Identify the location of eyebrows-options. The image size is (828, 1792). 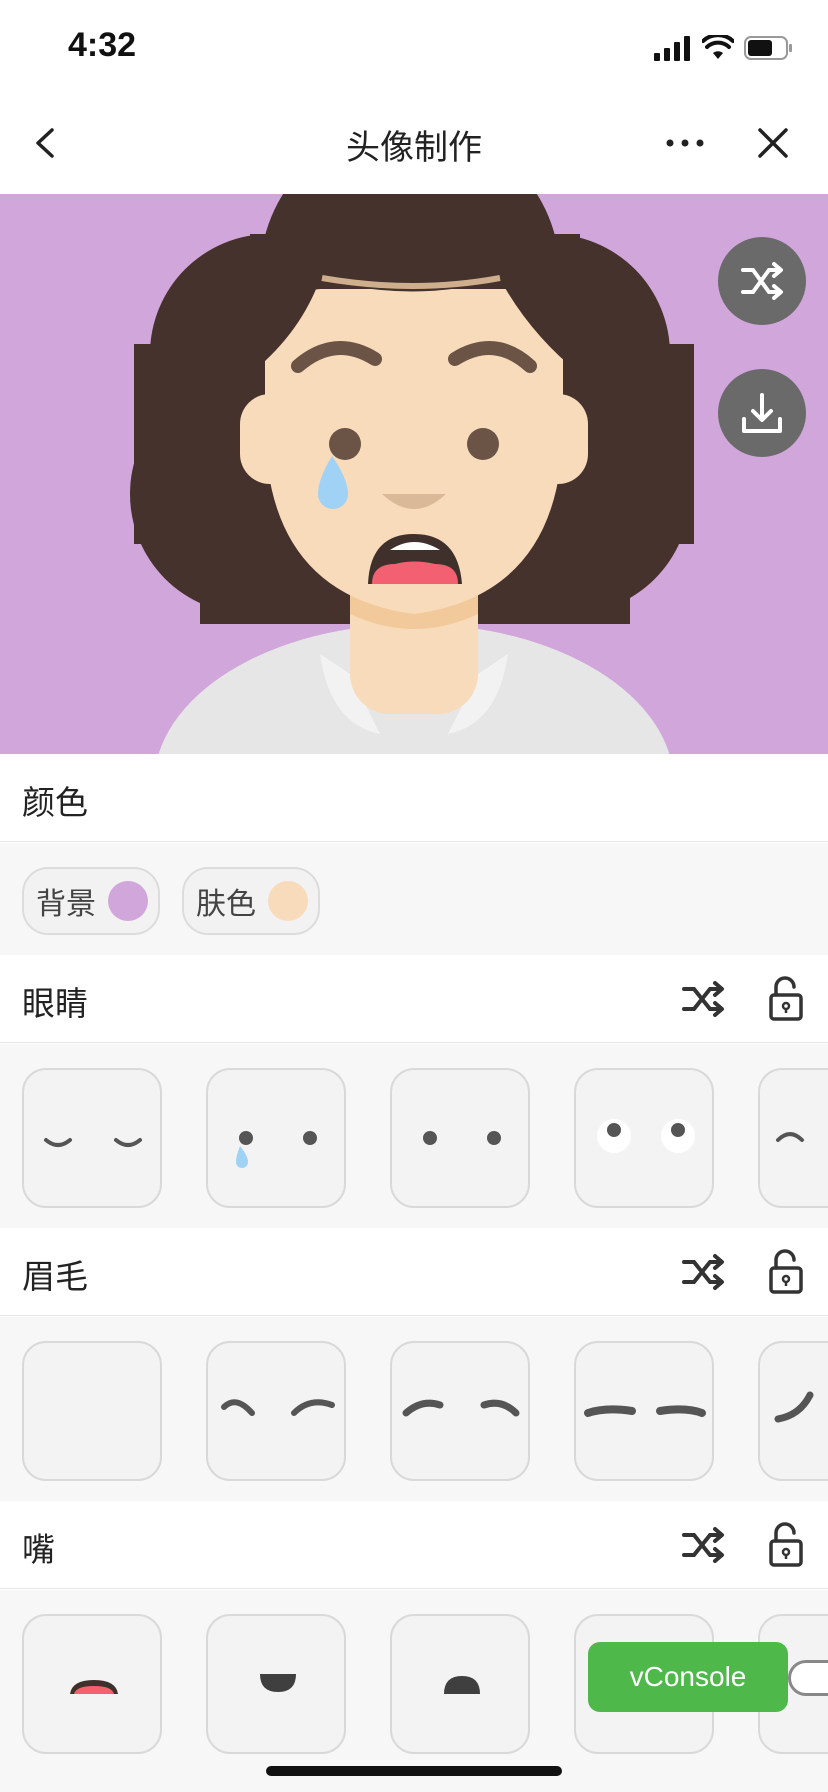
(414, 1409).